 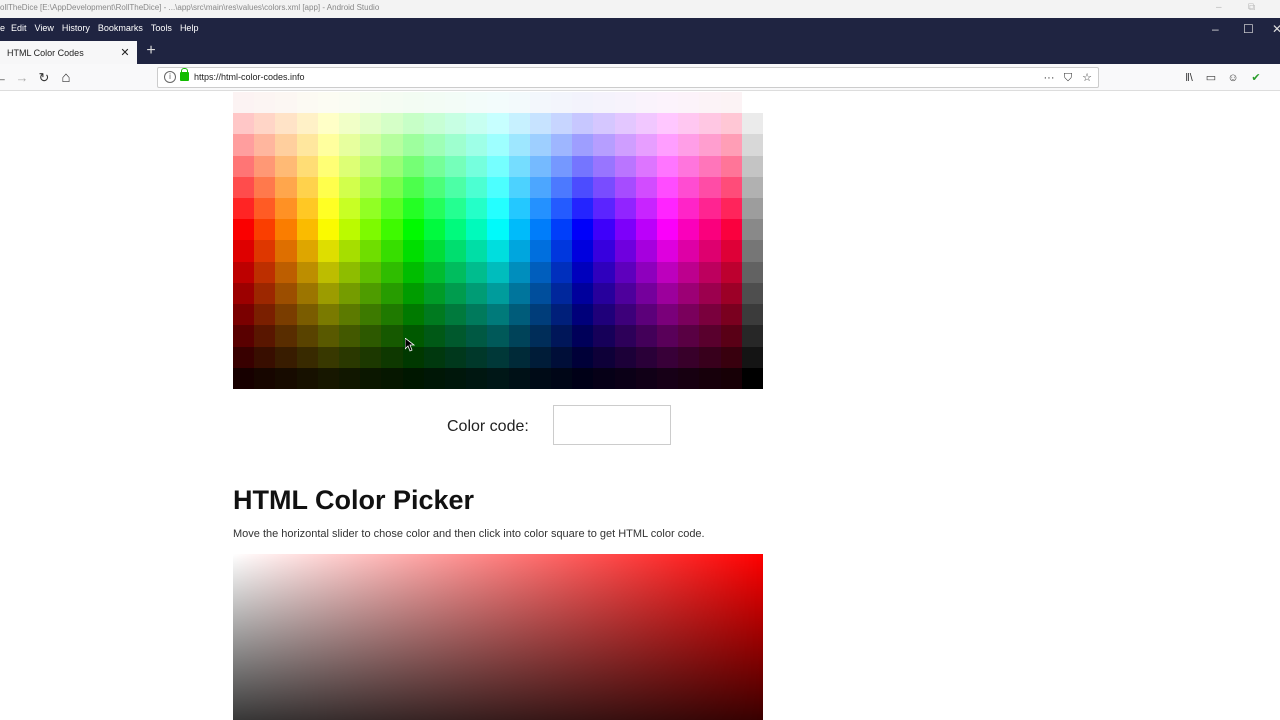 I want to click on account-icon: ☺, so click(x=1233, y=78).